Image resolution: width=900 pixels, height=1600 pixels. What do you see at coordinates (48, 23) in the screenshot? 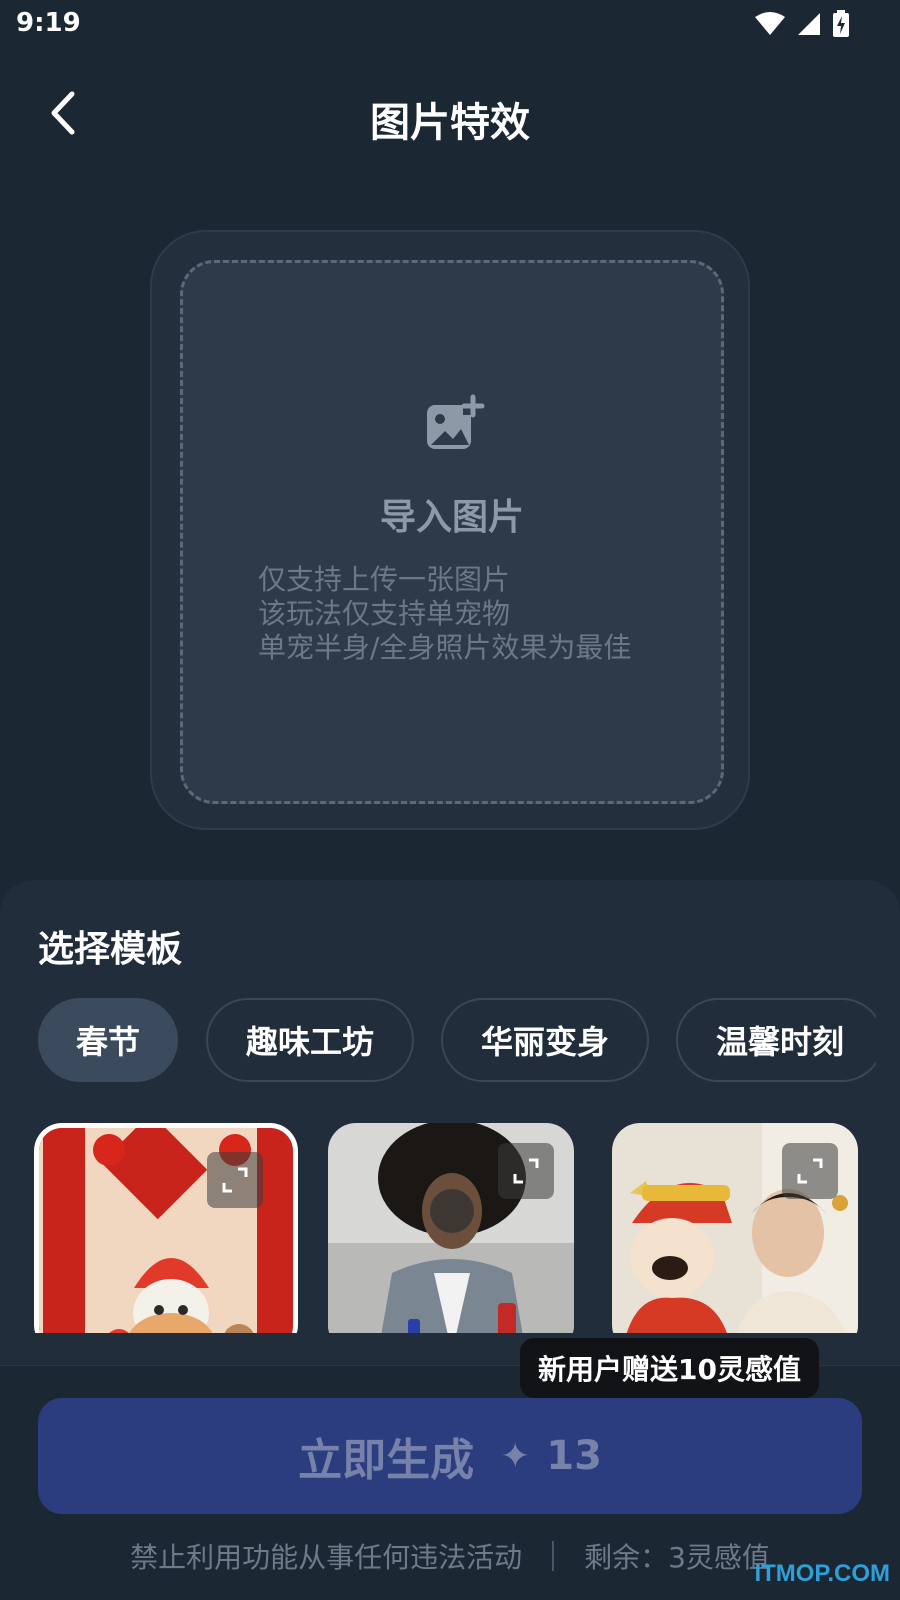
I see `status-time: 9:19` at bounding box center [48, 23].